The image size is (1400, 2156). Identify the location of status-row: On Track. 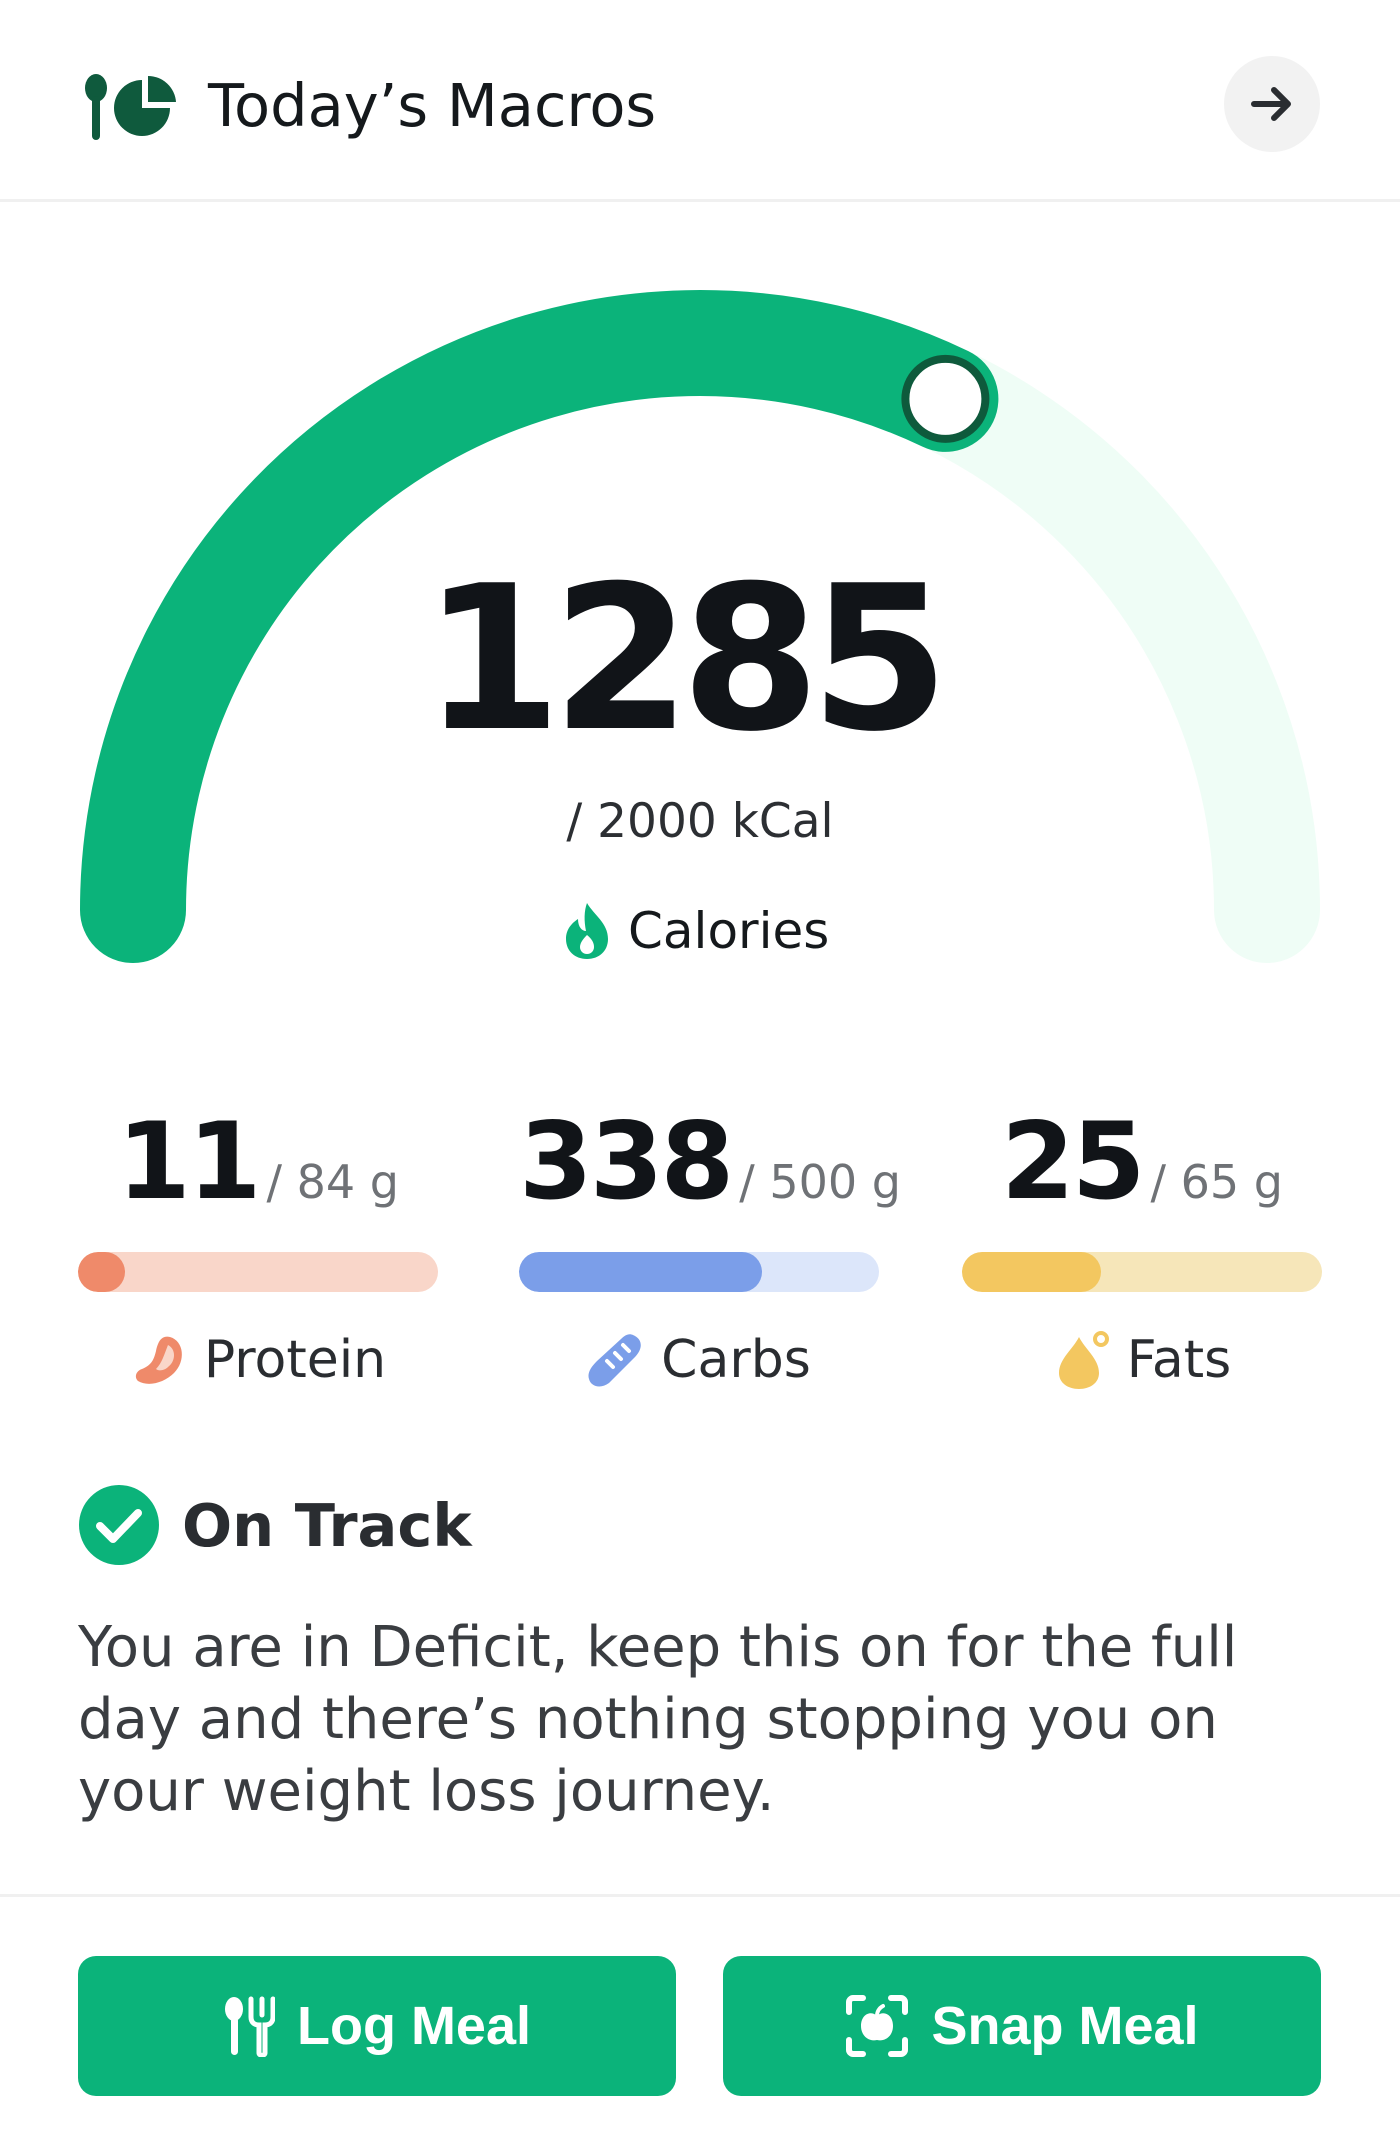
(275, 1525).